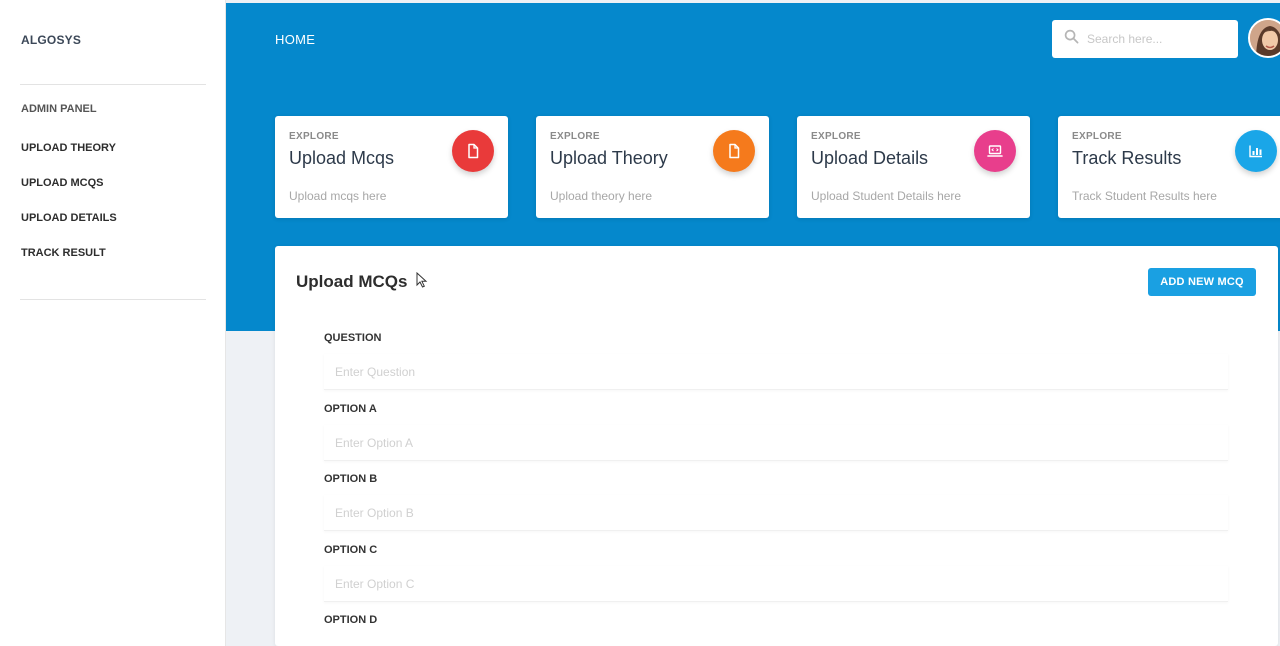 Image resolution: width=1280 pixels, height=646 pixels. I want to click on card-title: Upload Details, so click(870, 158).